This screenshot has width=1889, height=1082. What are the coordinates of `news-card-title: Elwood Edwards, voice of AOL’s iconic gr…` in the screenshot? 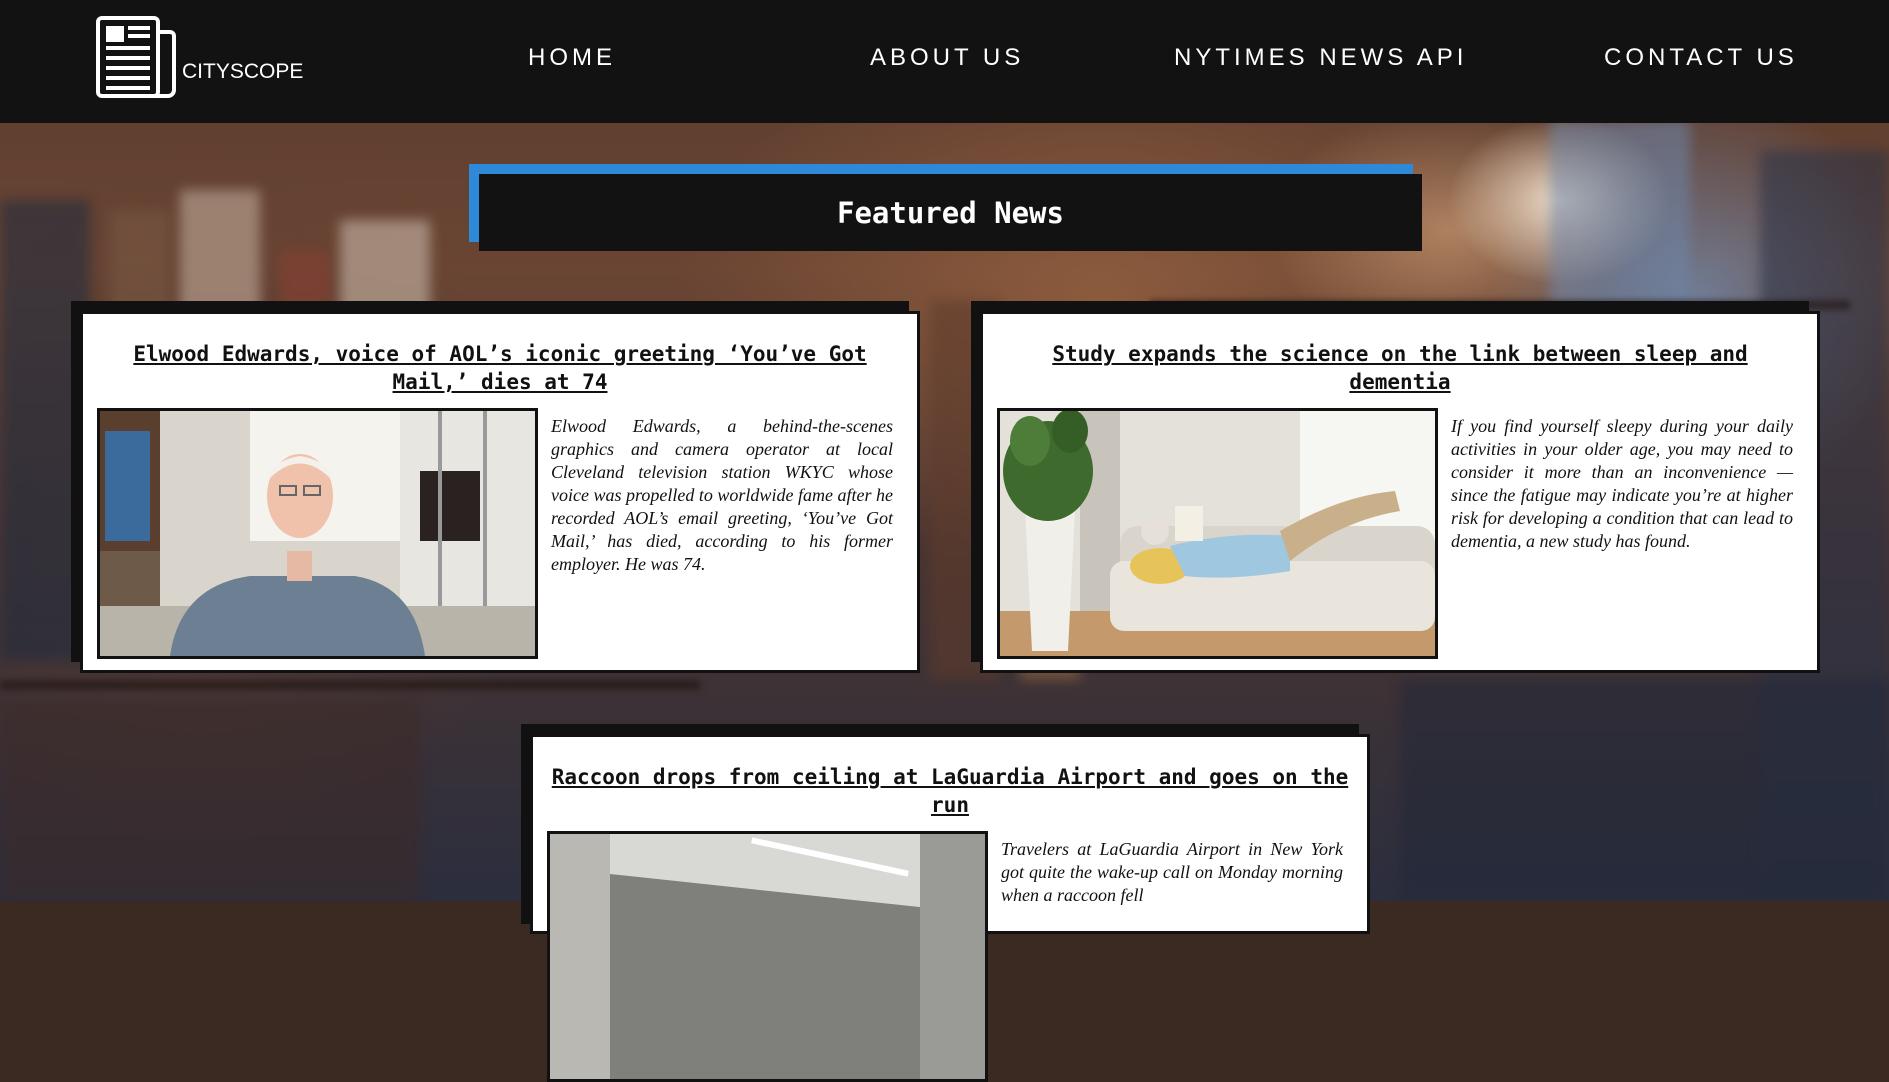 It's located at (500, 368).